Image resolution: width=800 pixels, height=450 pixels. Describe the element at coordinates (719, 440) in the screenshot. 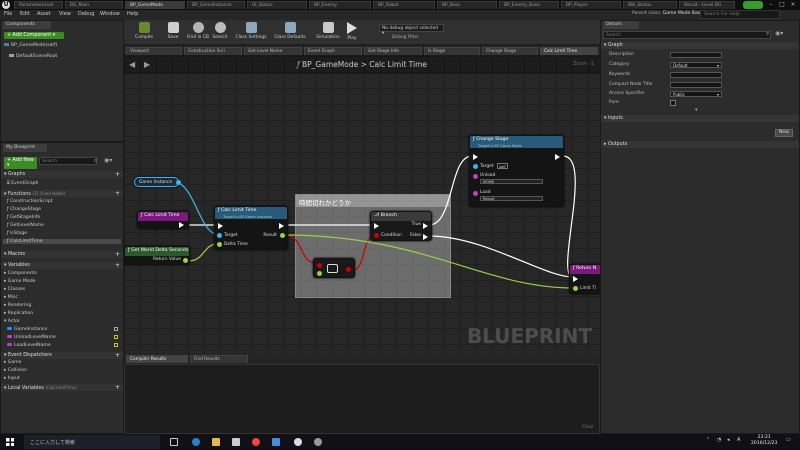

I see `network-icon: ◔` at that location.